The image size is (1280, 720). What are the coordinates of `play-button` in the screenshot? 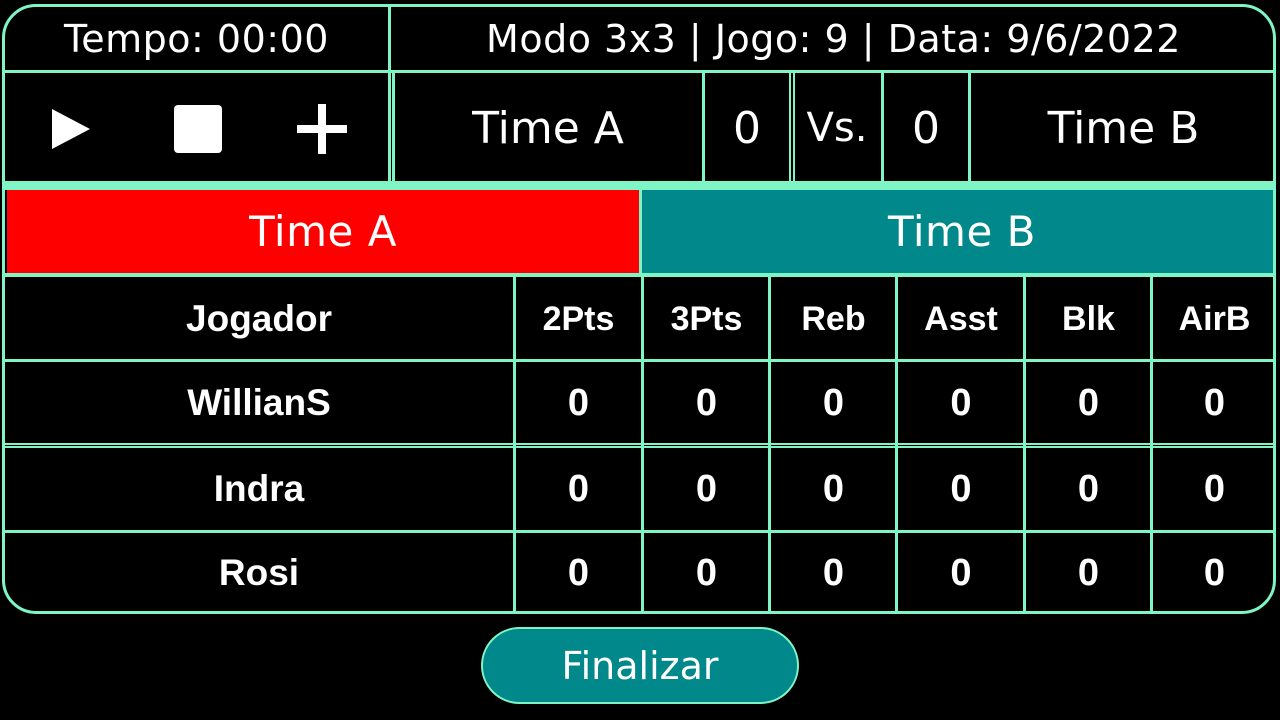 It's located at (70, 129).